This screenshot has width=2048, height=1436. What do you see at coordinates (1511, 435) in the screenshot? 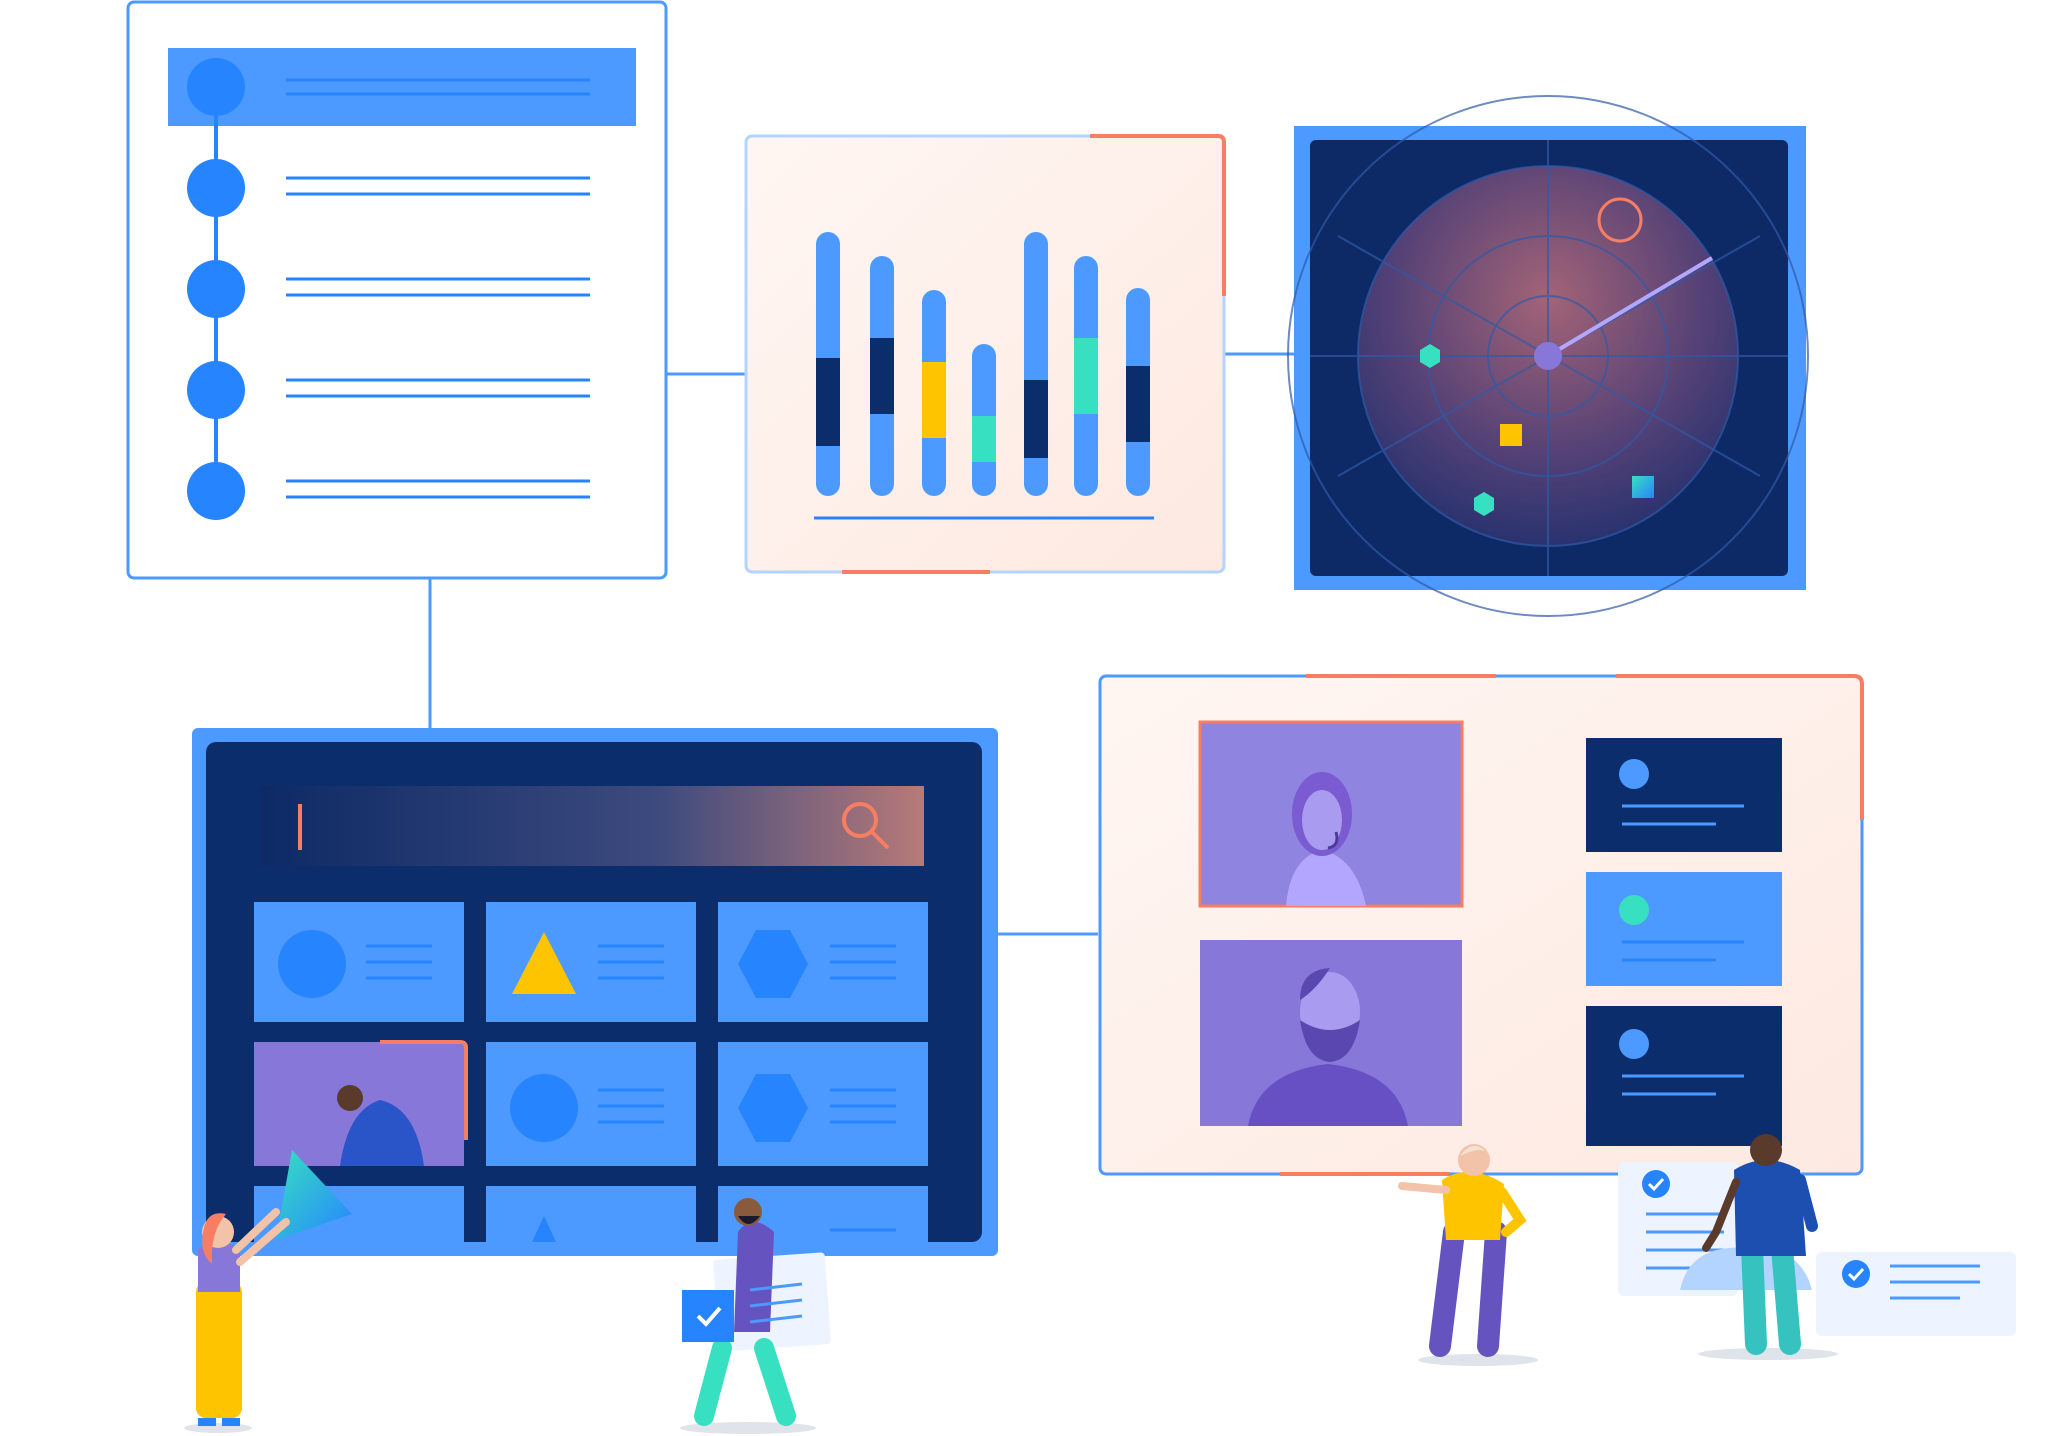
I see `radar-blip-yellow-square` at bounding box center [1511, 435].